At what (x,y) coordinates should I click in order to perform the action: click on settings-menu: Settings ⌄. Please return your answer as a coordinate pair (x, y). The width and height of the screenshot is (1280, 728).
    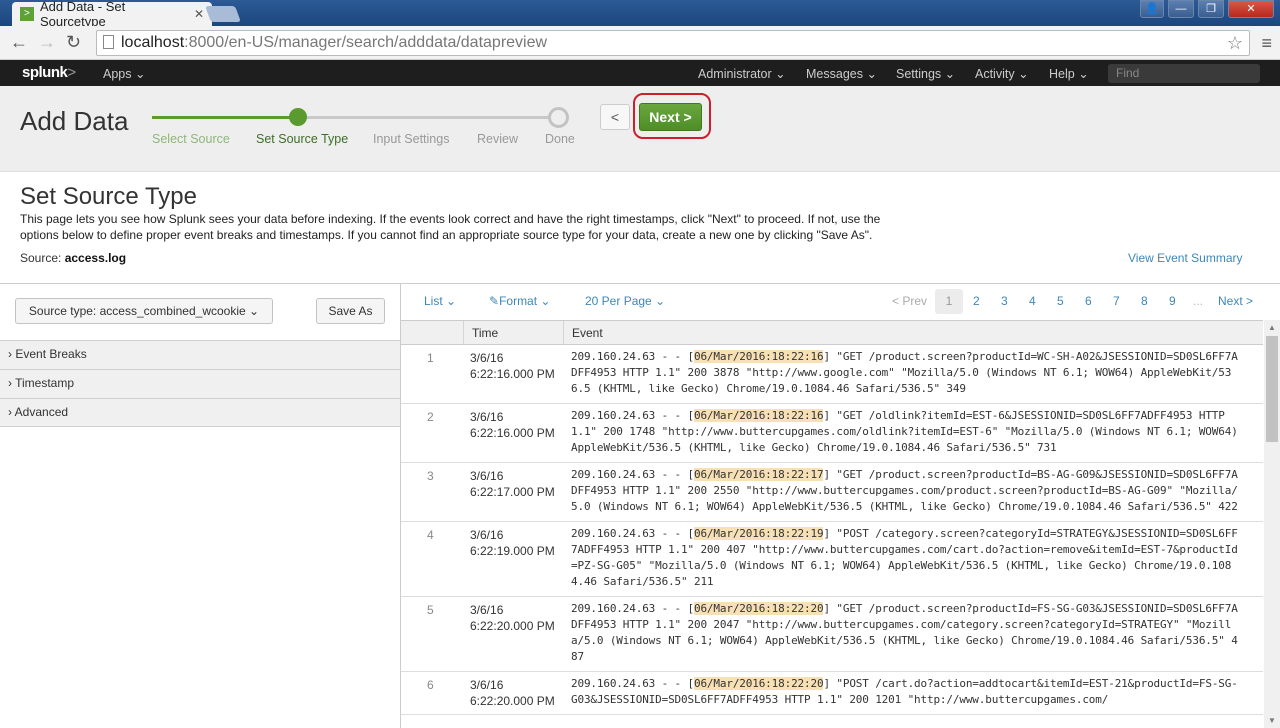
    Looking at the image, I should click on (925, 73).